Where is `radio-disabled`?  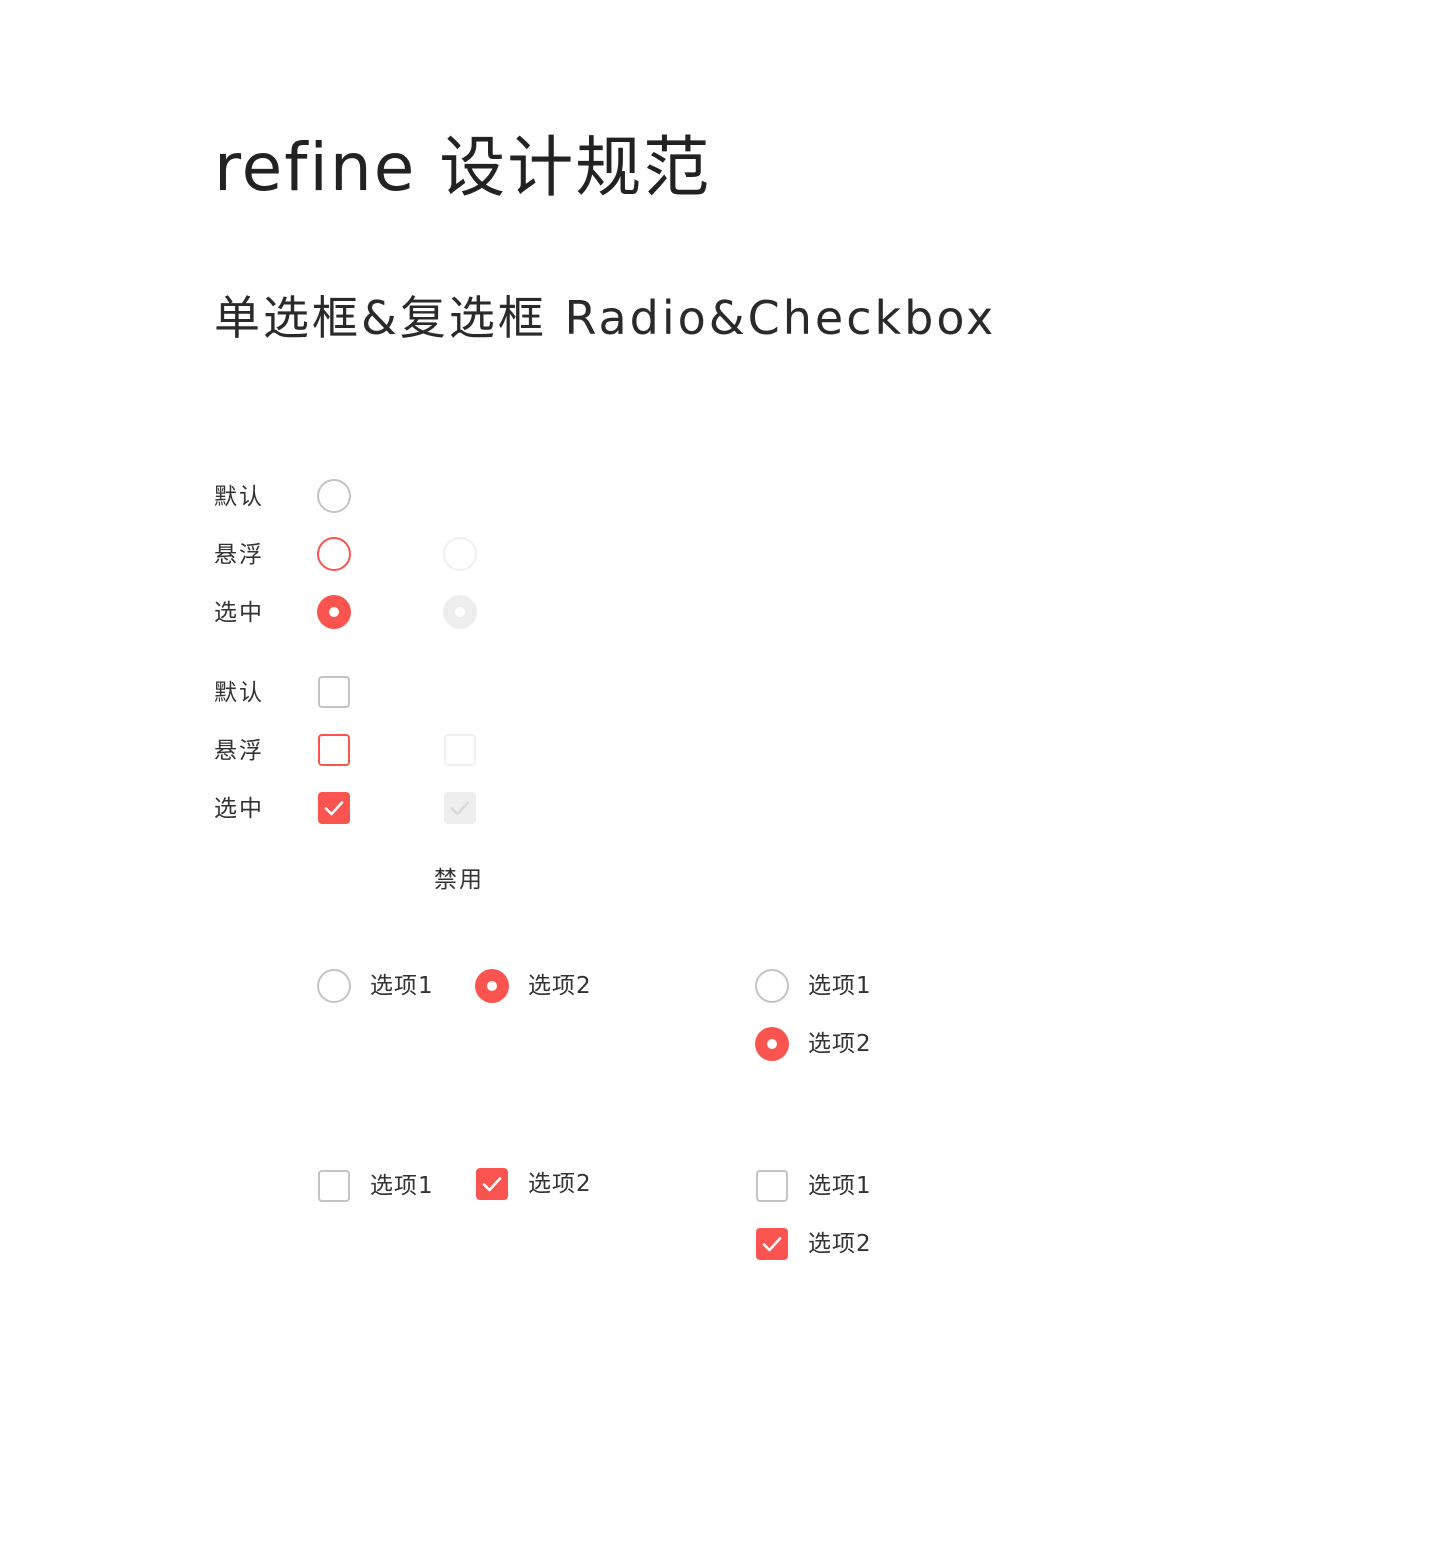 radio-disabled is located at coordinates (460, 554).